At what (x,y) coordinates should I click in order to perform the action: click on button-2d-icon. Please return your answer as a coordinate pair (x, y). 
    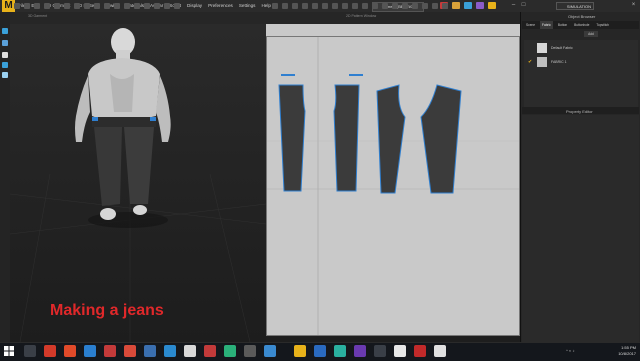
    Looking at the image, I should click on (425, 6).